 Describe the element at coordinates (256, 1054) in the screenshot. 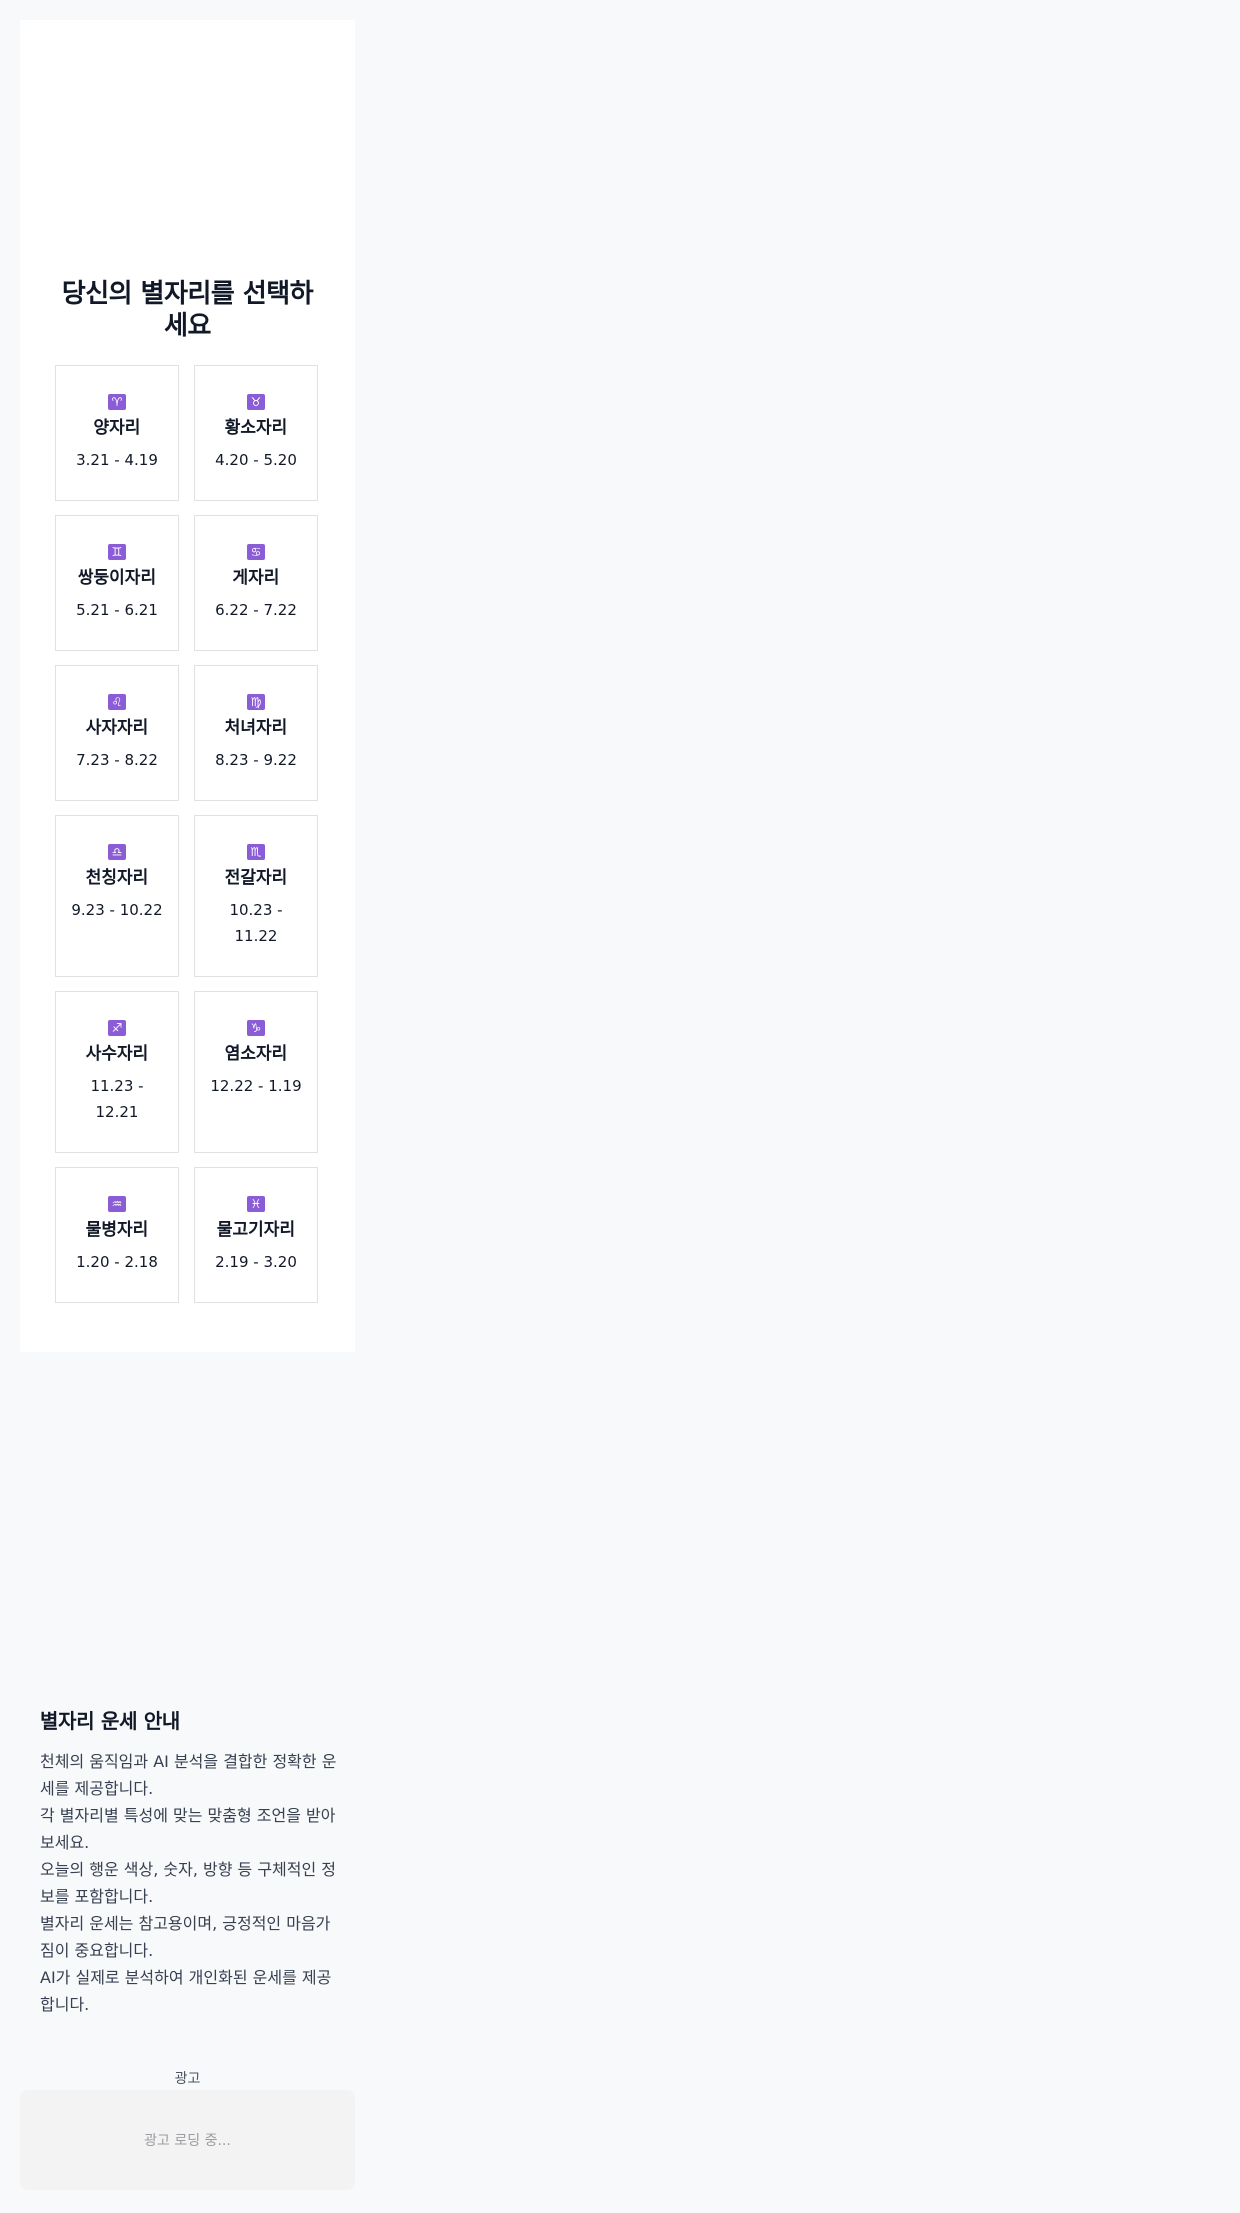

I see `zodiac-name: 염소자리` at that location.